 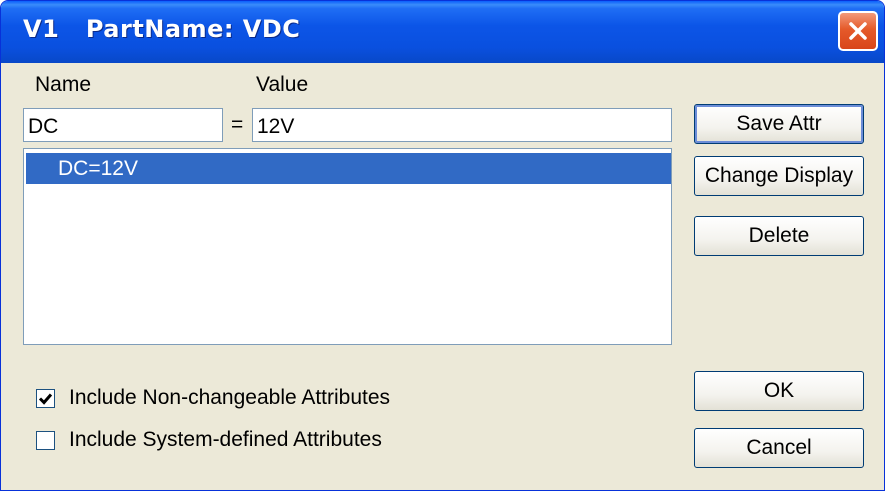 I want to click on non-changeable-label: Include Non-changeable Attributes, so click(x=230, y=397).